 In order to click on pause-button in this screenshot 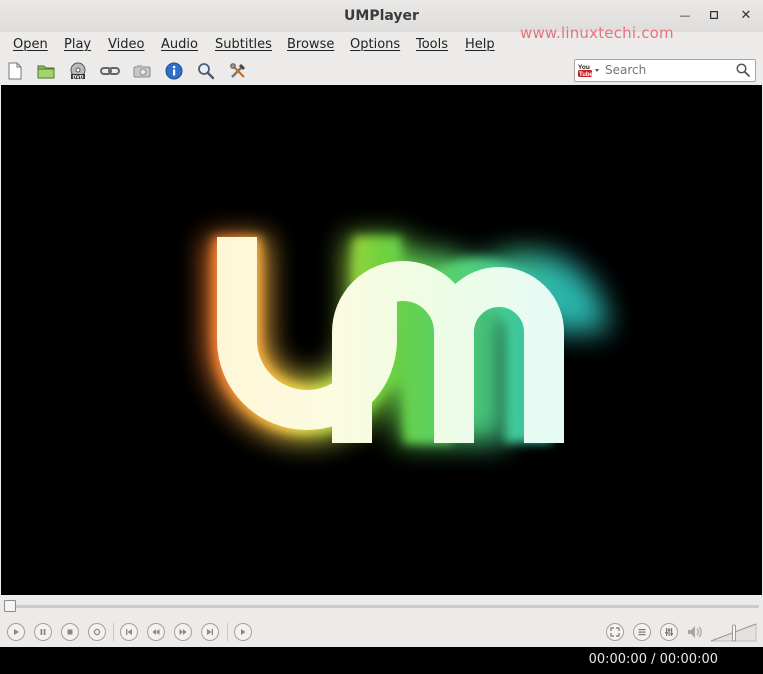, I will do `click(43, 632)`.